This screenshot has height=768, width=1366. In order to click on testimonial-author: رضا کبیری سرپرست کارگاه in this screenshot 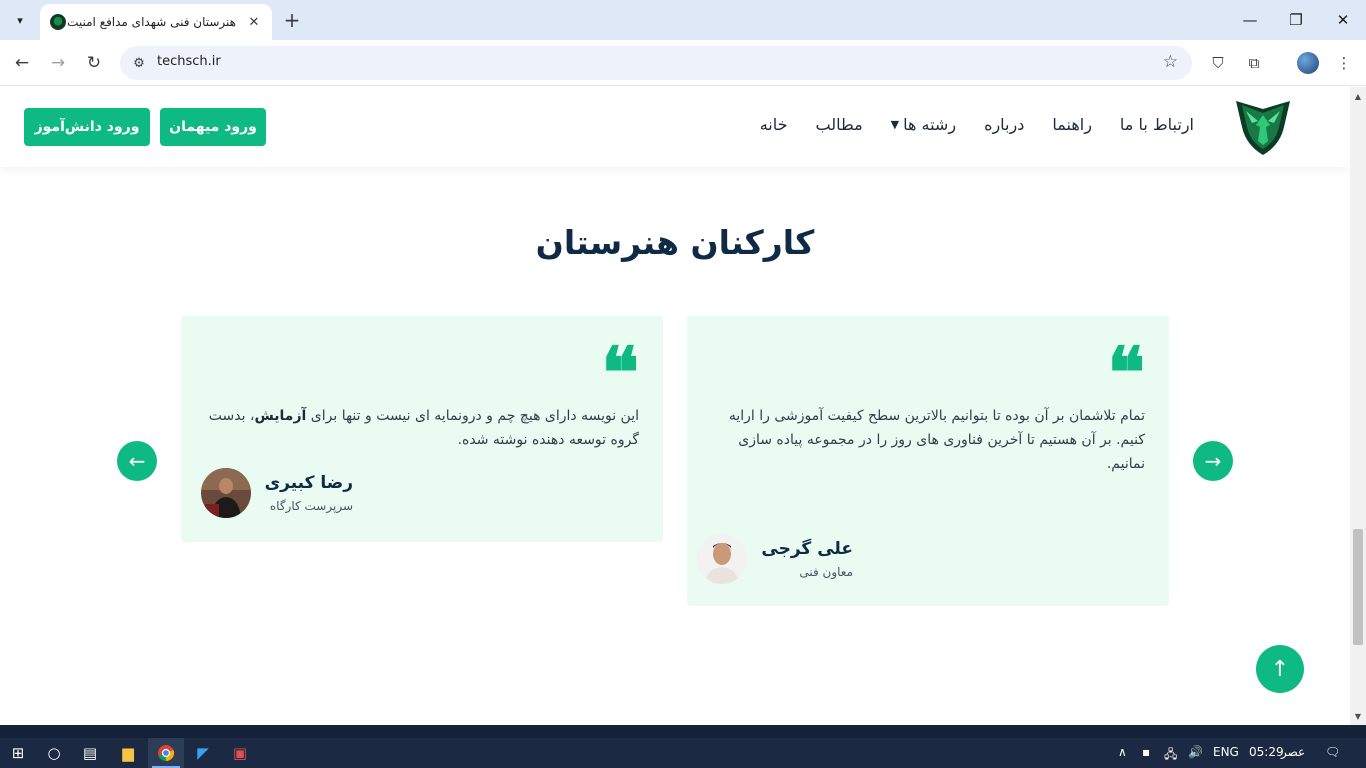, I will do `click(276, 493)`.